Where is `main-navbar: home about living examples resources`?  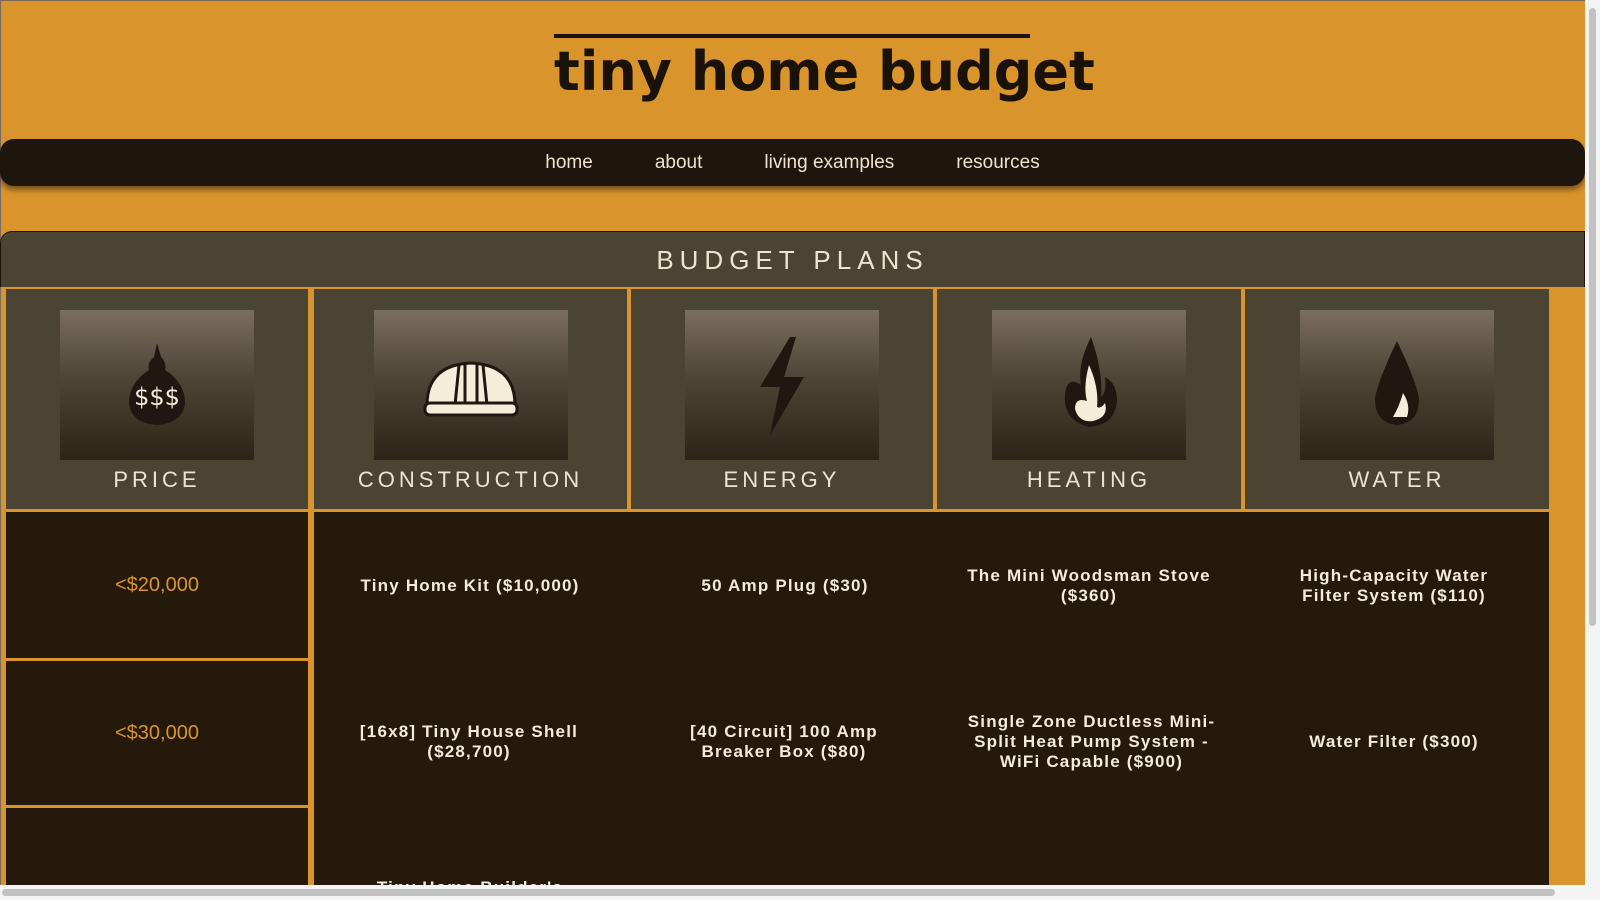 main-navbar: home about living examples resources is located at coordinates (792, 162).